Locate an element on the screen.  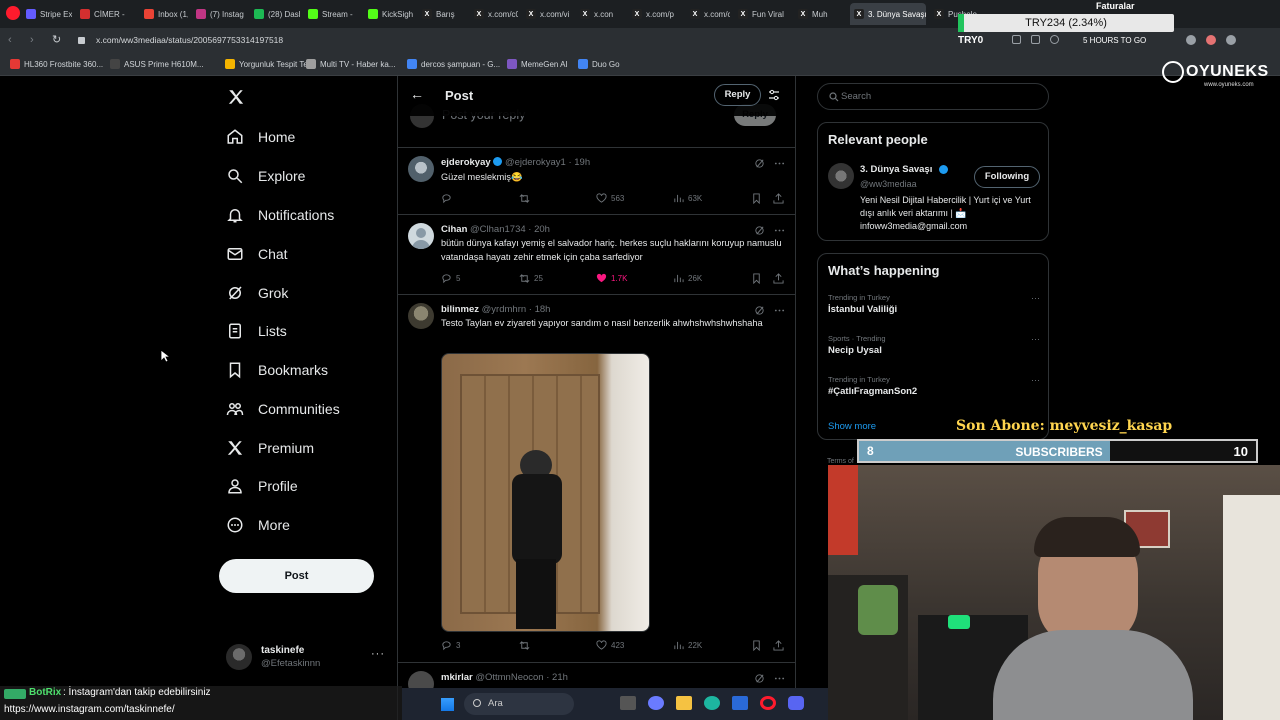
browser-tab: Xx.con is located at coordinates (600, 14).